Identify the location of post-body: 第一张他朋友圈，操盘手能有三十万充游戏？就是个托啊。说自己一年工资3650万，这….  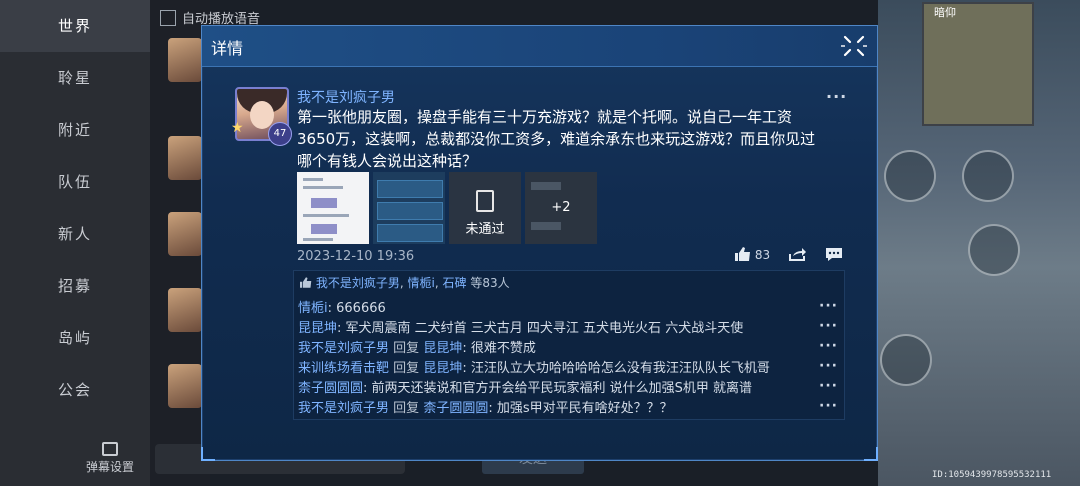
(556, 139).